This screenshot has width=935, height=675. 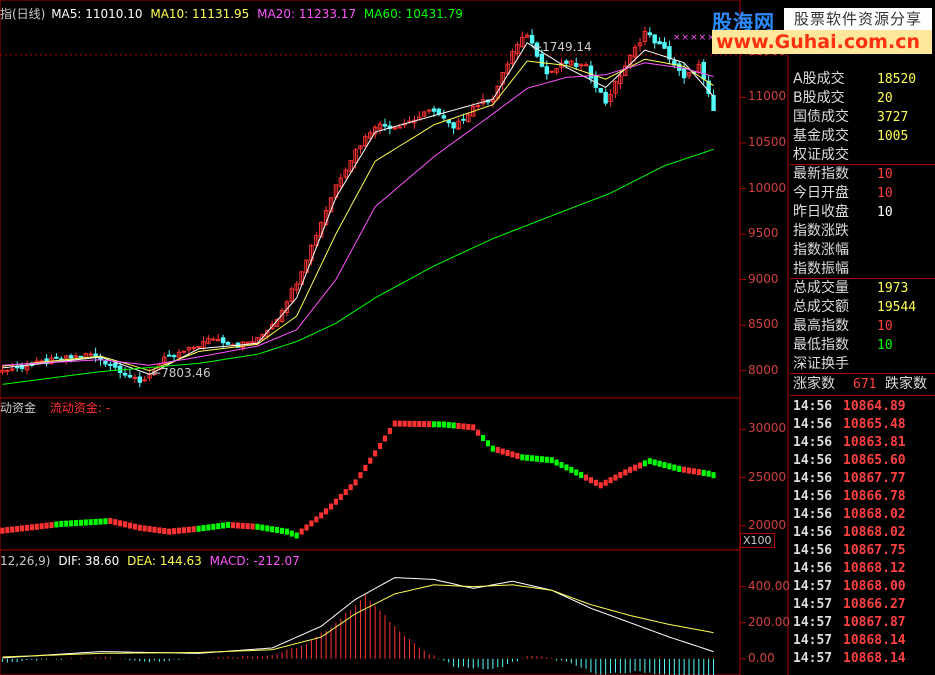 I want to click on flow-tick: 20000, so click(x=767, y=524).